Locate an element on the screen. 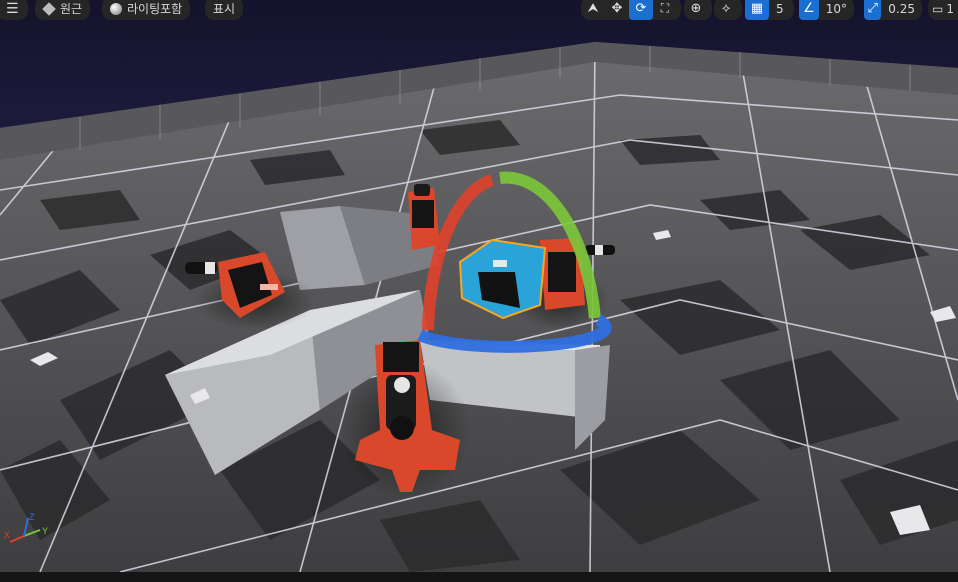 The height and width of the screenshot is (582, 958). rotation-snap-value: 10° is located at coordinates (836, 9).